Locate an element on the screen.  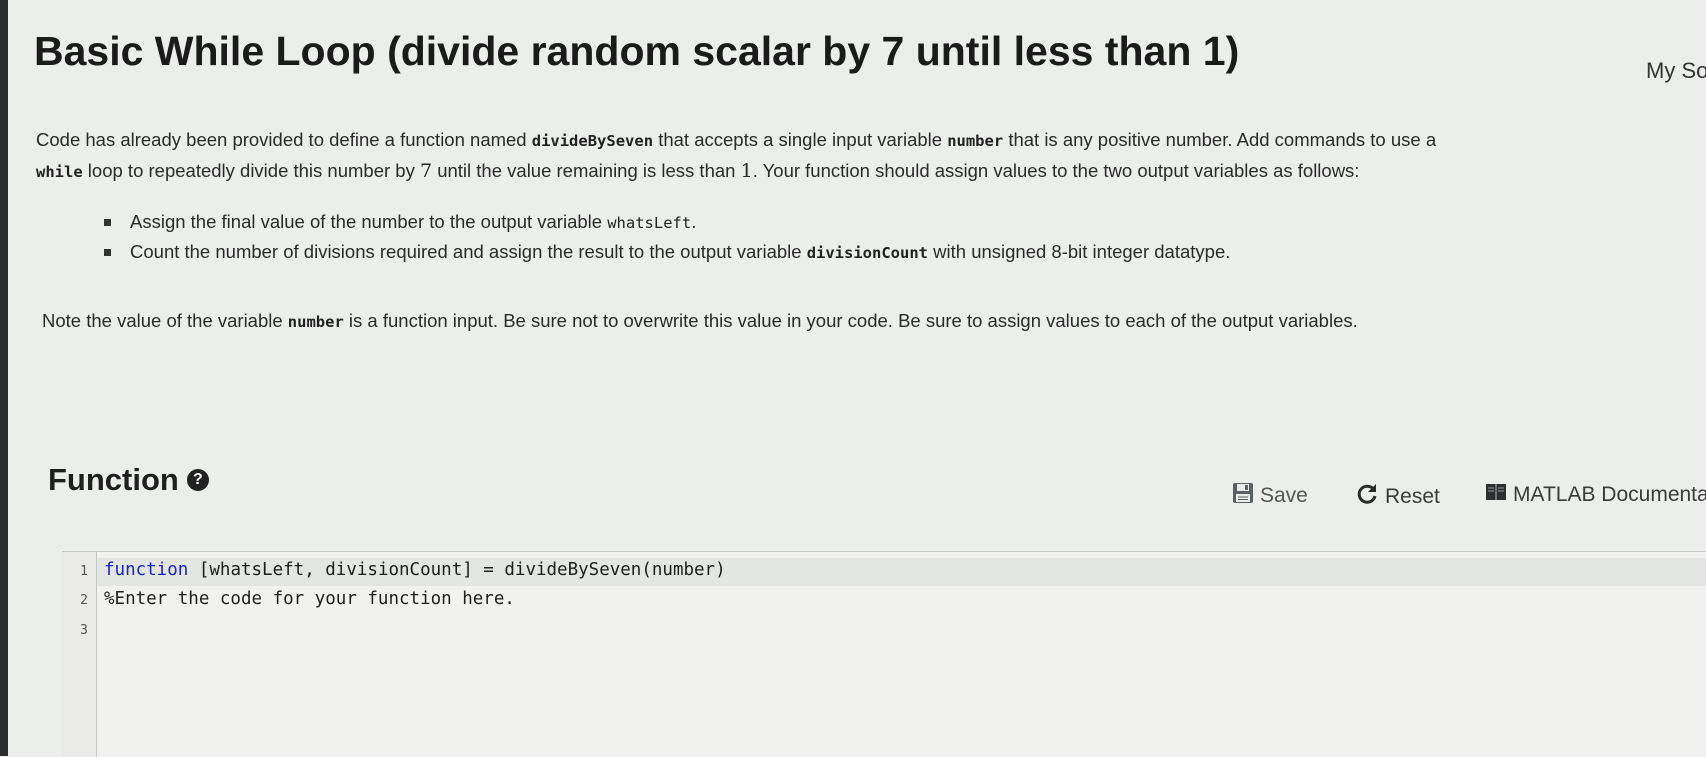
inline-code-while: while is located at coordinates (59, 172).